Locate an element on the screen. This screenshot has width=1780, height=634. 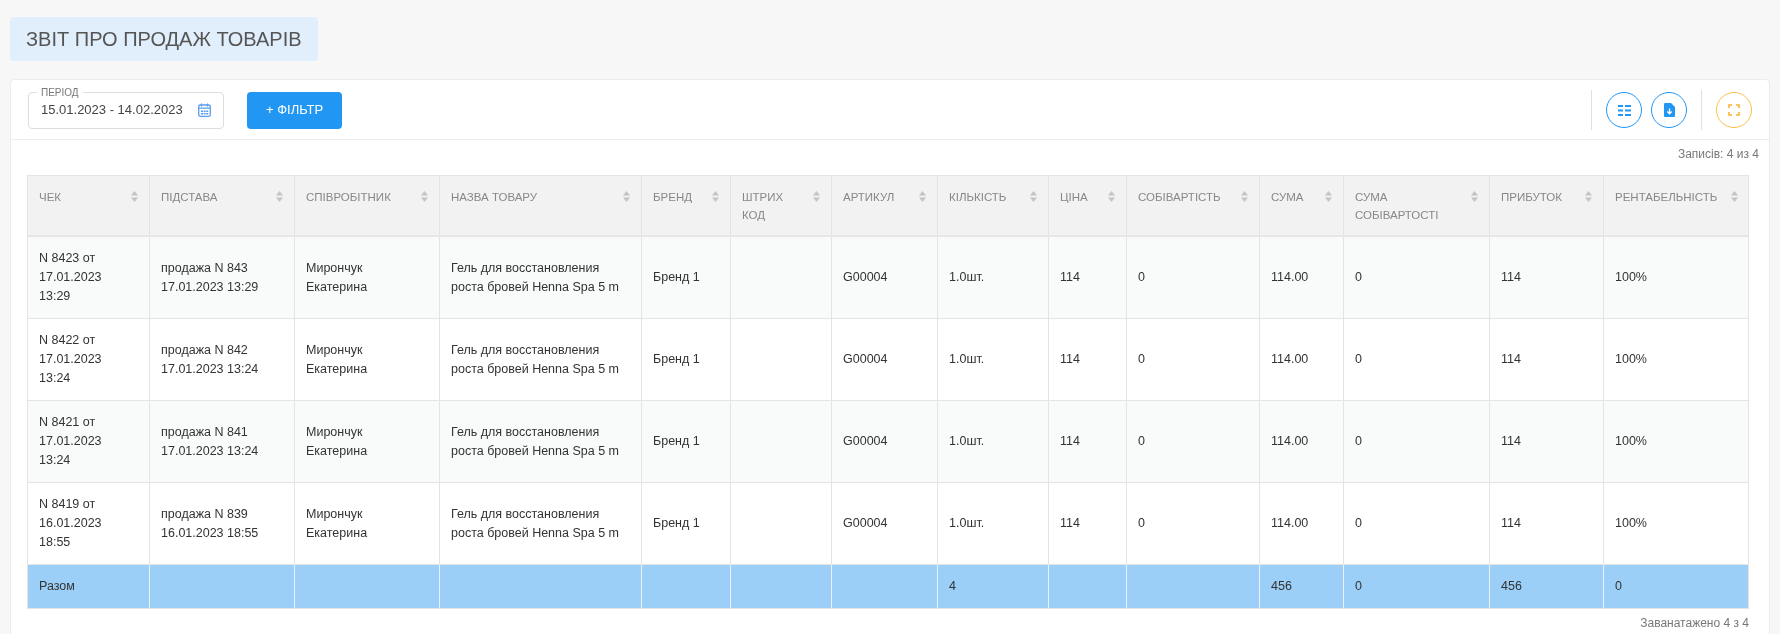
column-header: НАЗВА ТОВАРУ is located at coordinates (541, 205).